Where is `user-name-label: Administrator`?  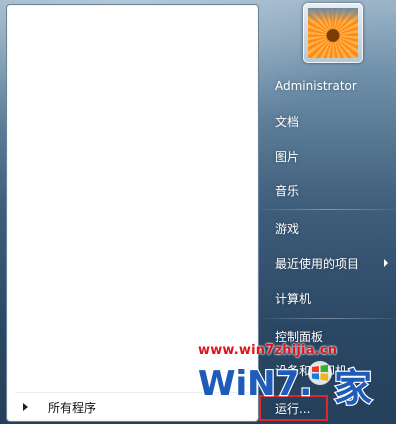
user-name-label: Administrator is located at coordinates (316, 86).